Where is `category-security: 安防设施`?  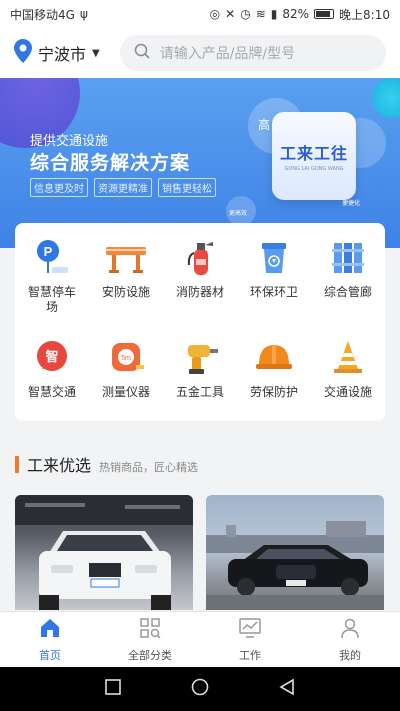
category-security: 安防设施 is located at coordinates (126, 267).